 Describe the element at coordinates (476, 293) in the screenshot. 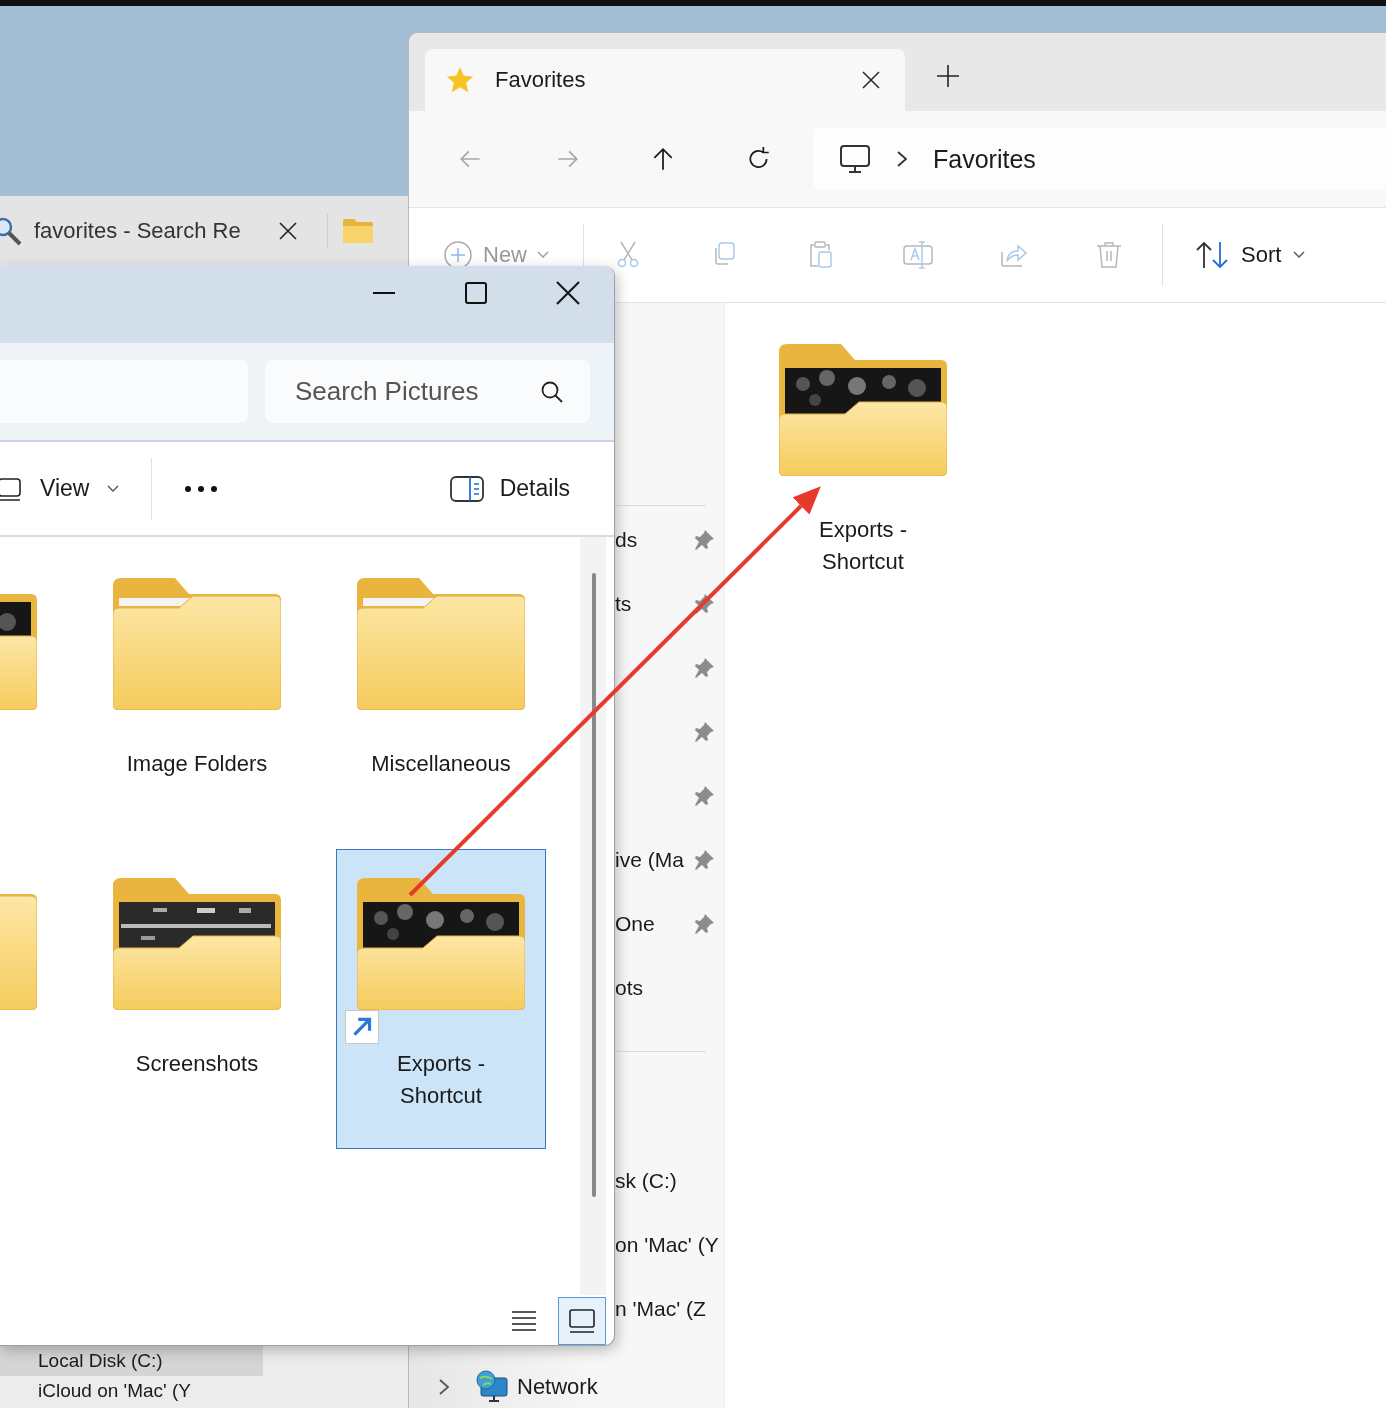

I see `maximize-icon` at that location.